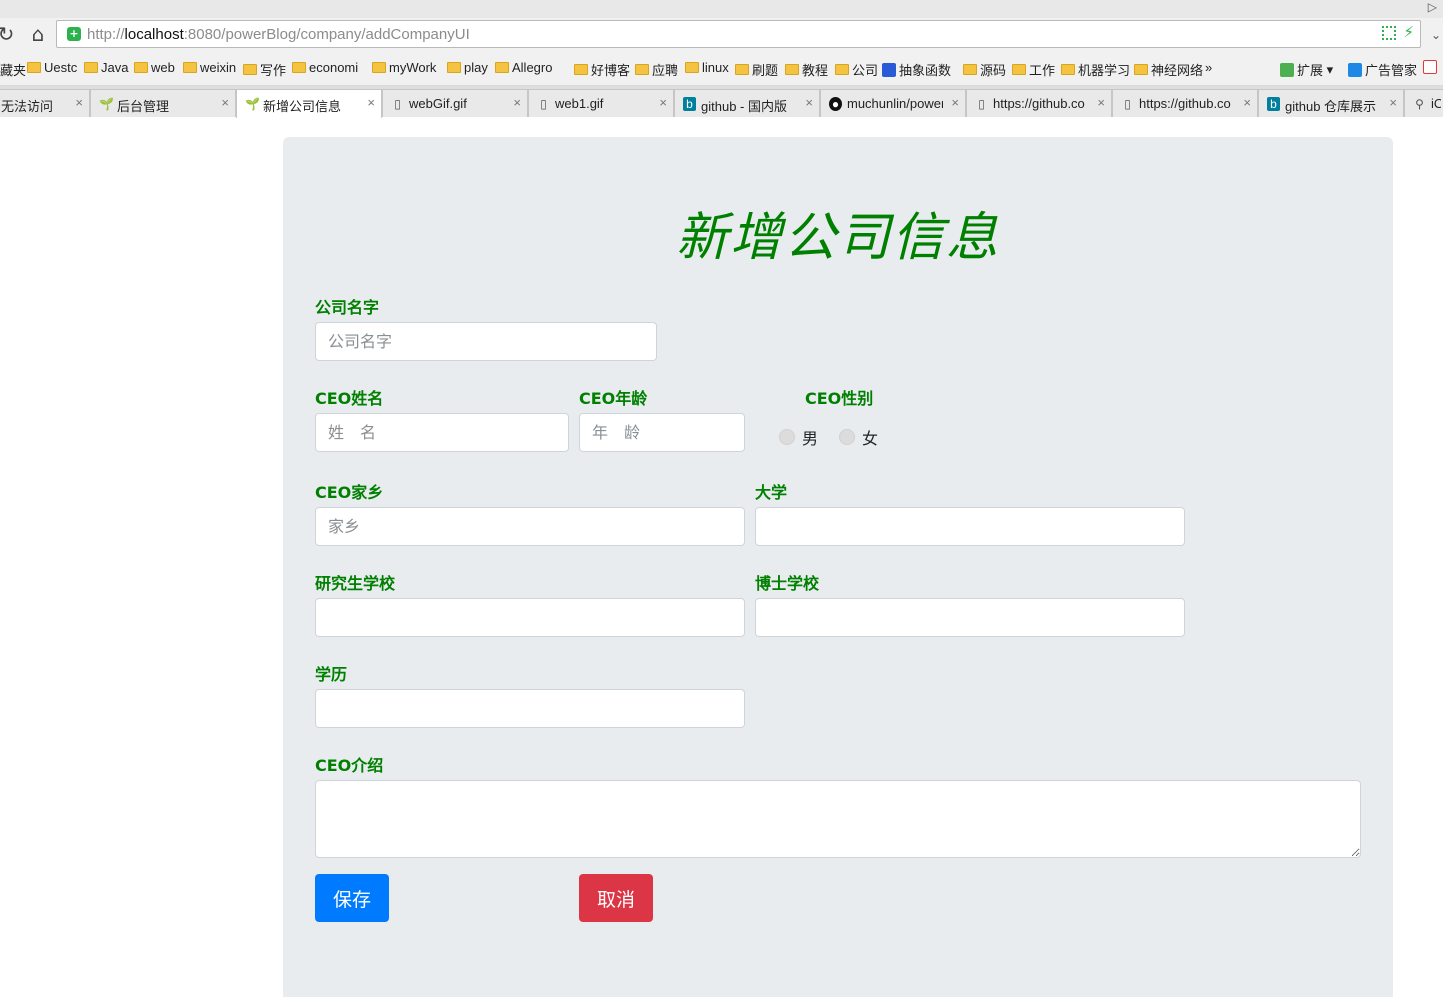 The width and height of the screenshot is (1443, 997). Describe the element at coordinates (839, 398) in the screenshot. I see `ceo-gender-label: CEO性别` at that location.